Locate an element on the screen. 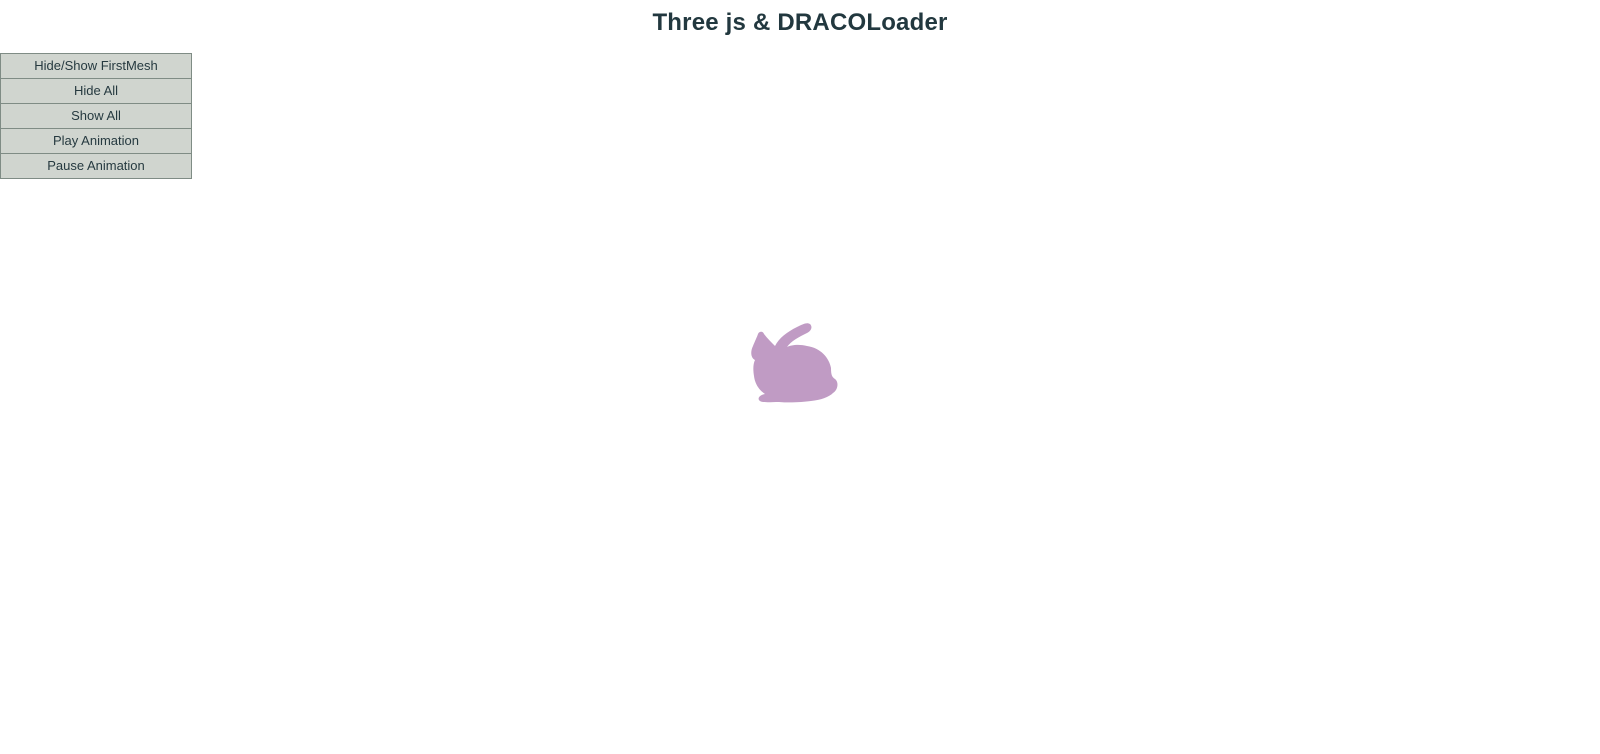  play-animation-button: Play Animation is located at coordinates (96, 141).